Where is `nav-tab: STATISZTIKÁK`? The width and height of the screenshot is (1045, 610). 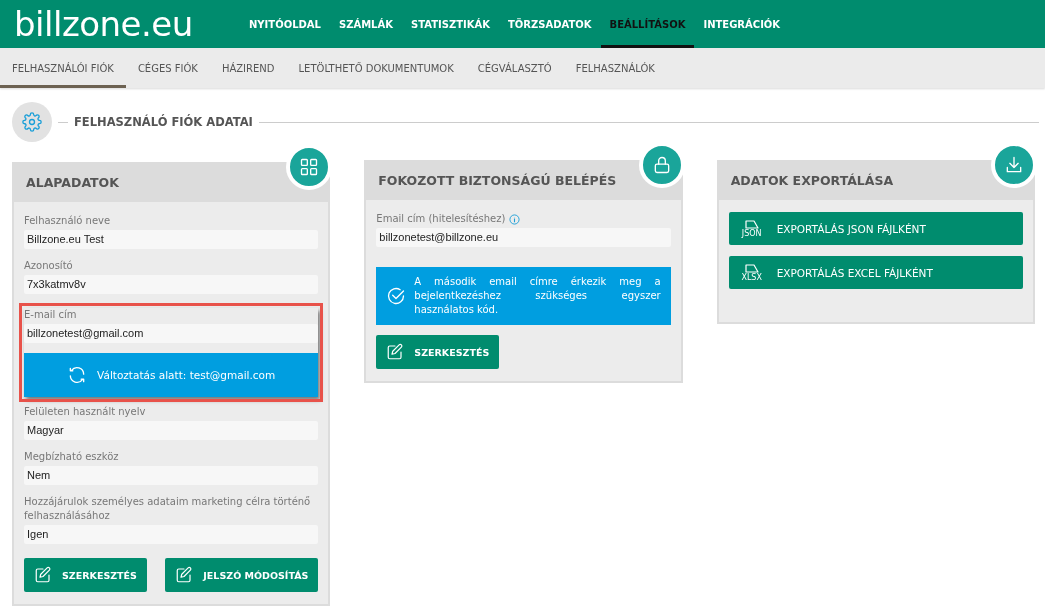
nav-tab: STATISZTIKÁK is located at coordinates (450, 24).